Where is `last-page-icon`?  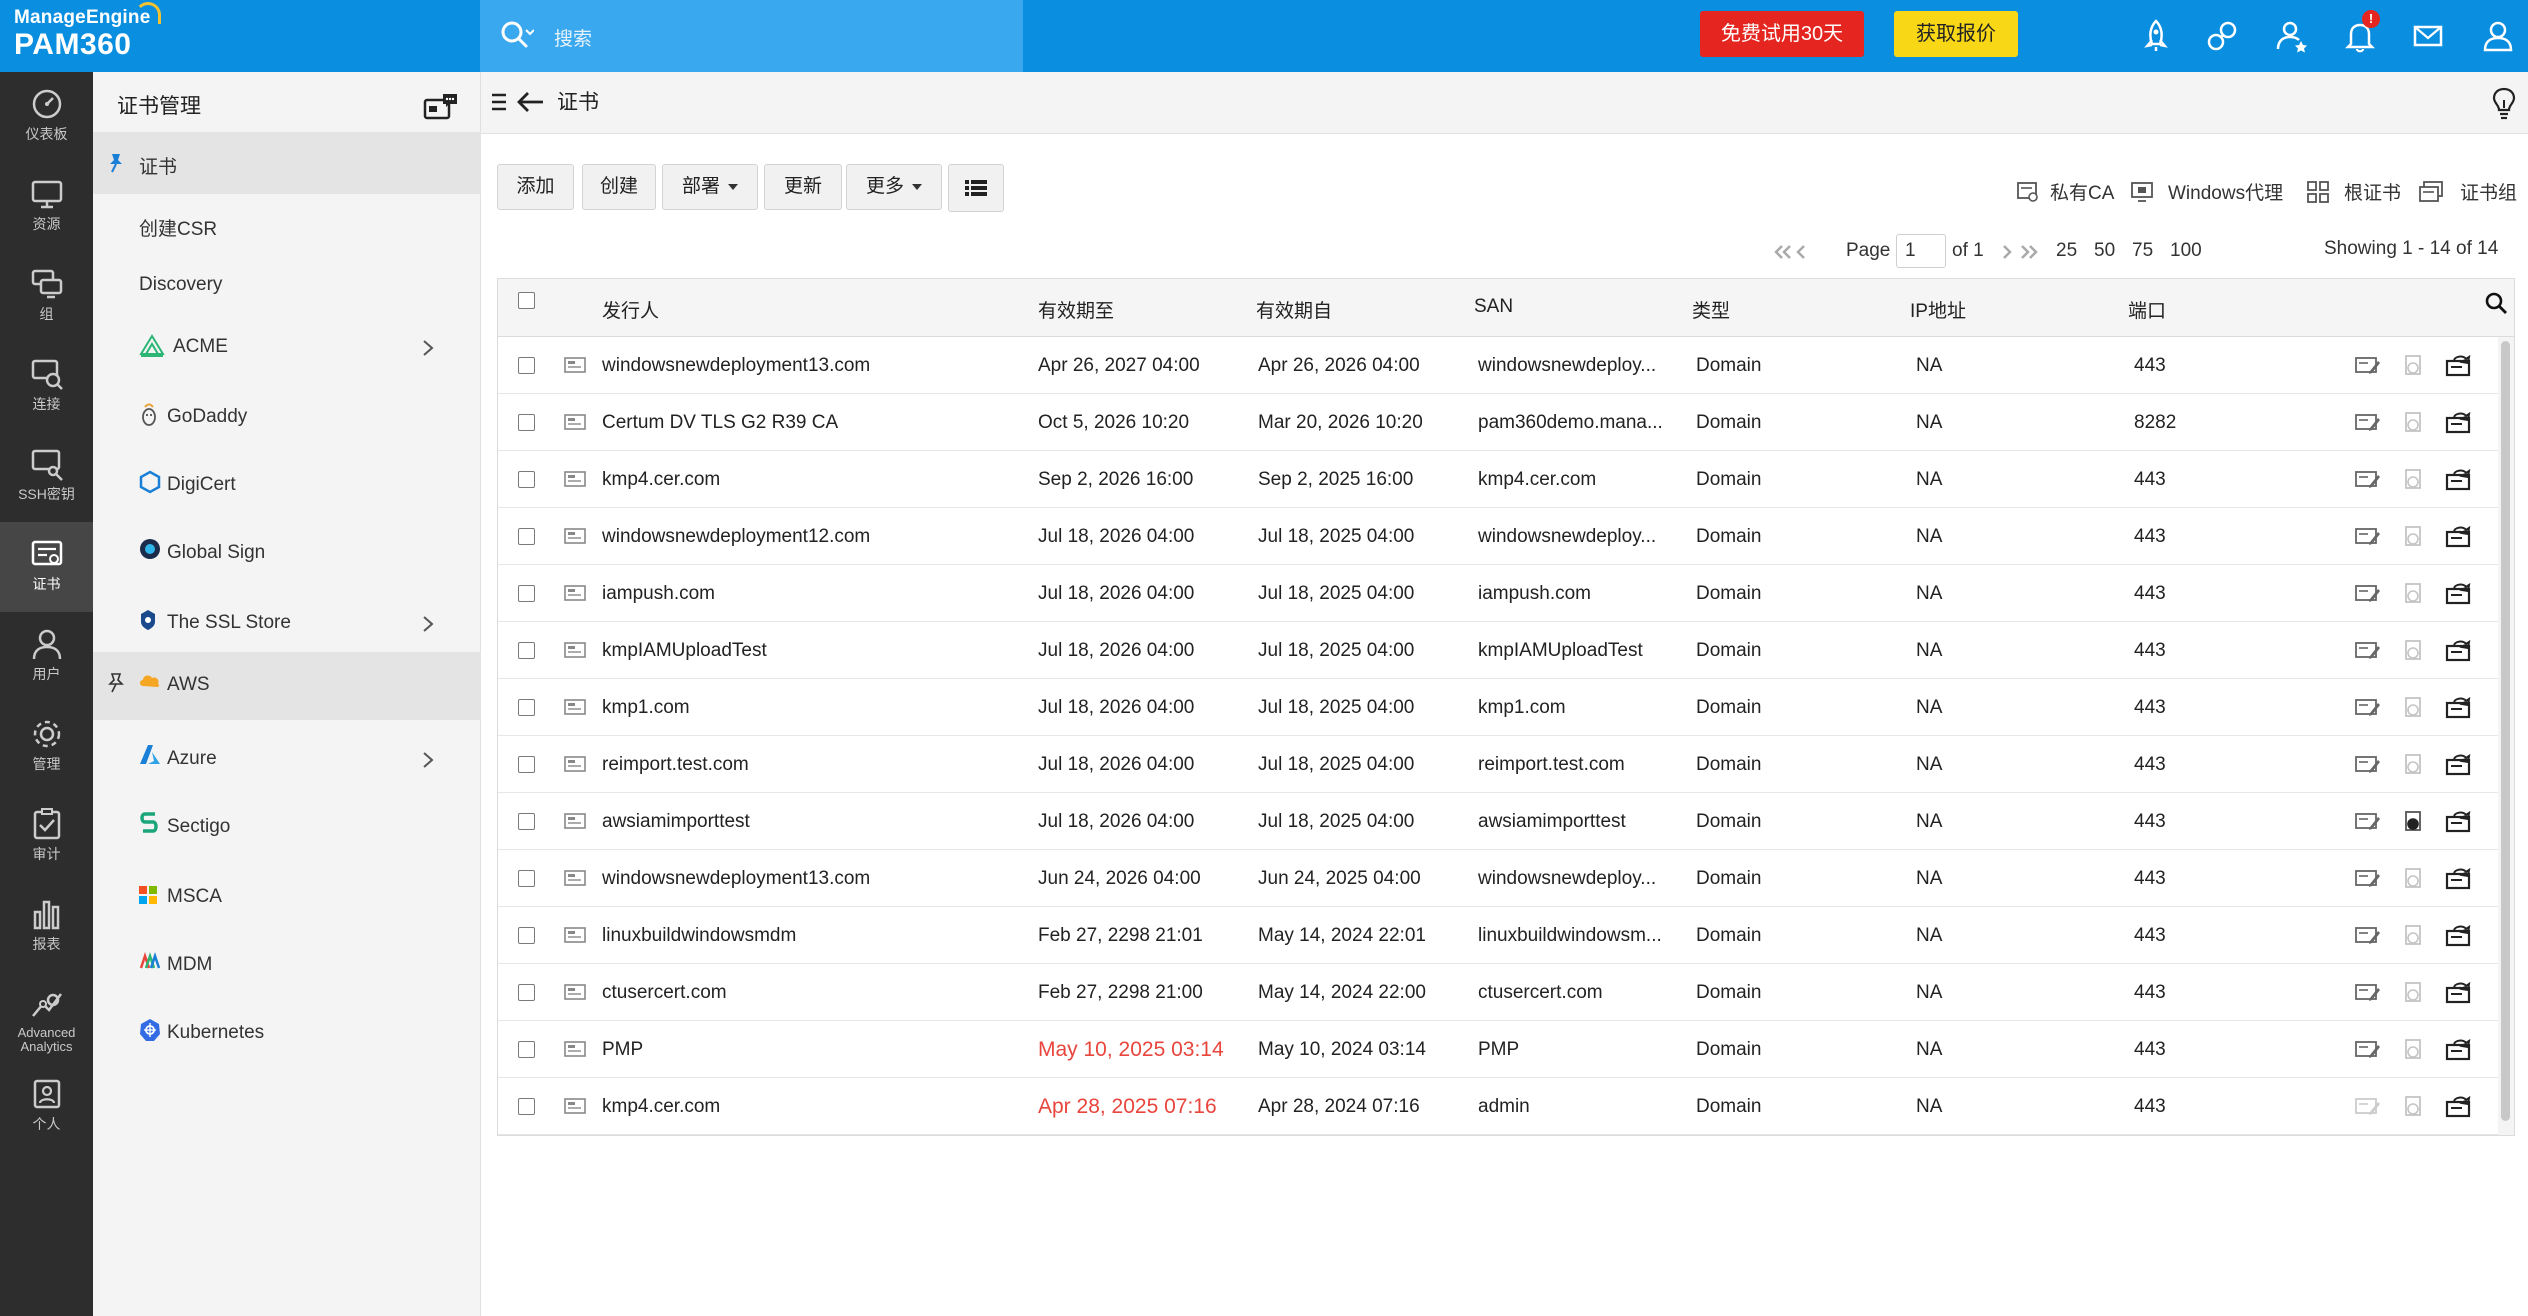
last-page-icon is located at coordinates (2022, 252).